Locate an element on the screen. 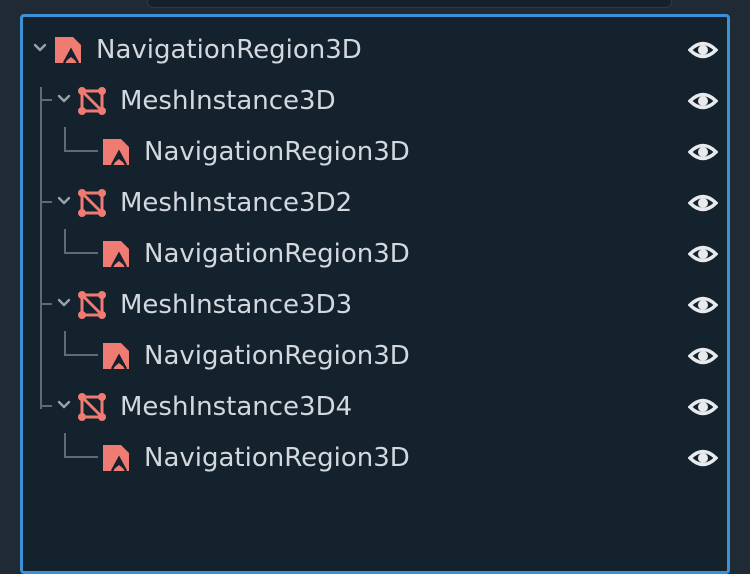  tree-item: MeshInstance3D2 is located at coordinates (375, 203).